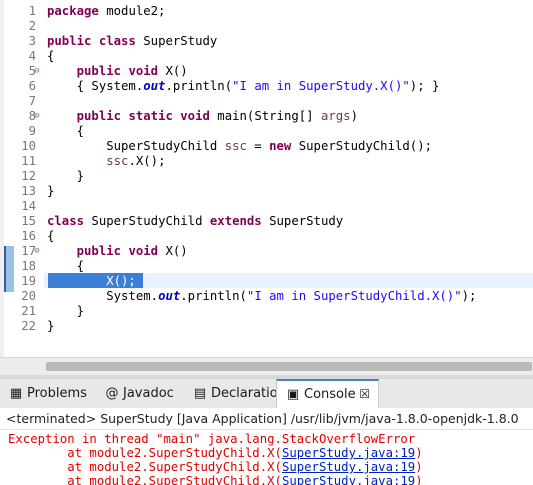 This screenshot has height=485, width=533. Describe the element at coordinates (469, 296) in the screenshot. I see `code-token: );` at that location.